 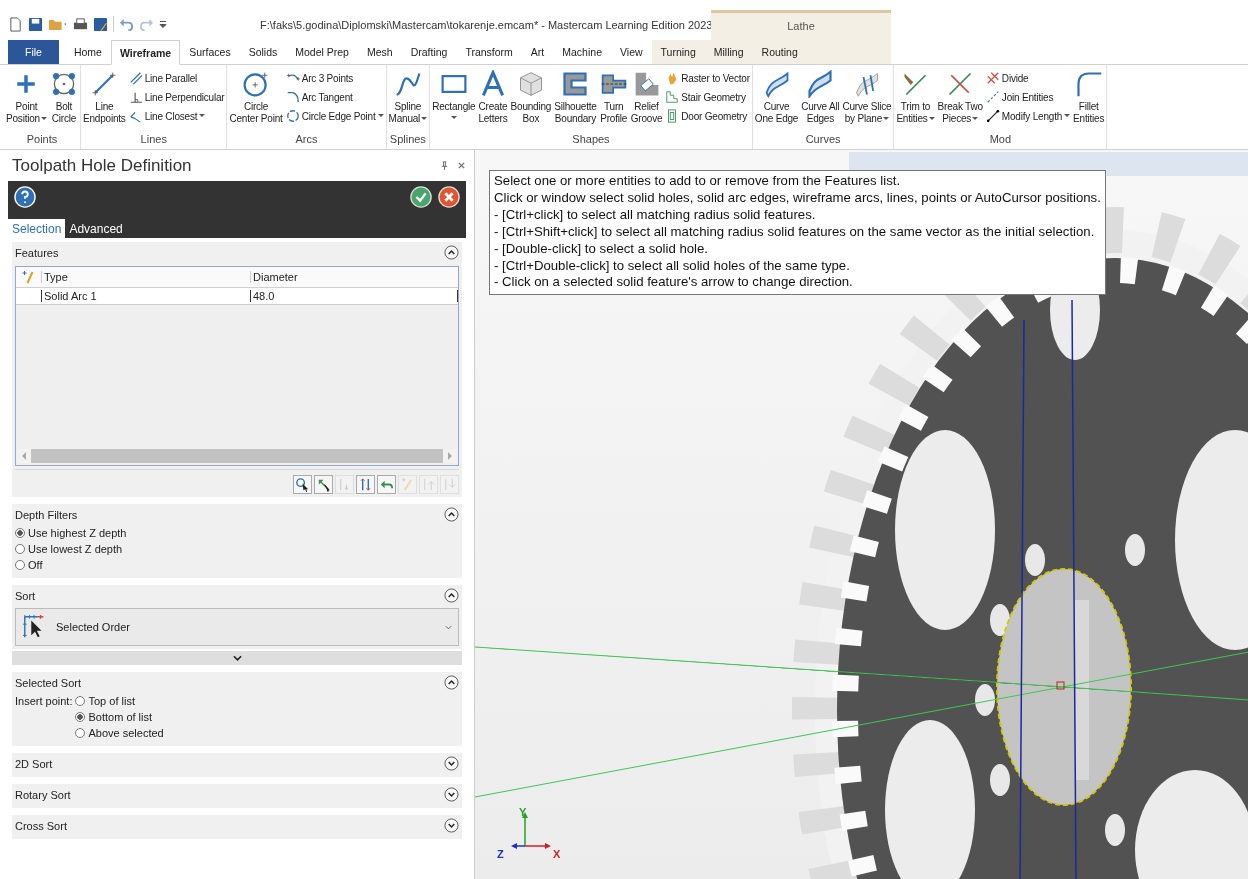 What do you see at coordinates (237, 658) in the screenshot?
I see `chevron-down-icon` at bounding box center [237, 658].